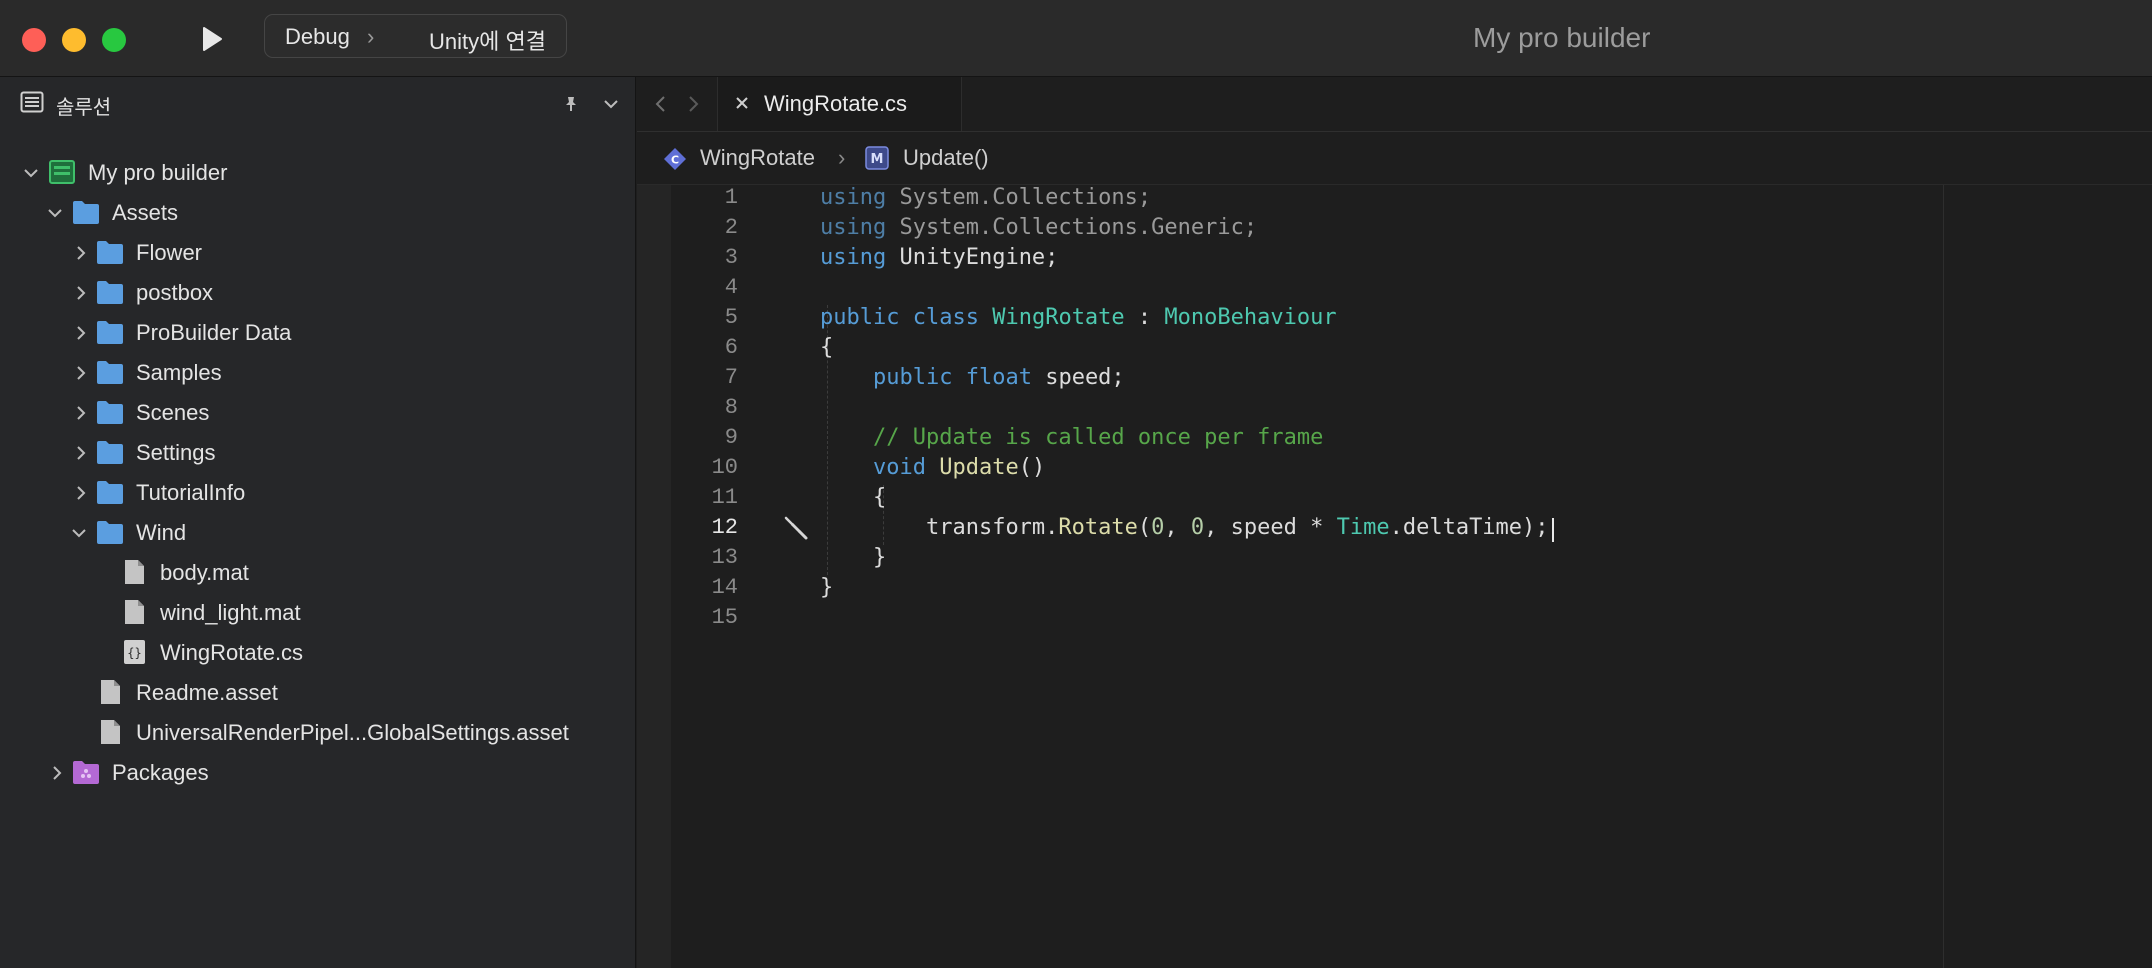 This screenshot has height=968, width=2152. Describe the element at coordinates (145, 212) in the screenshot. I see `tree-item-label: Assets` at that location.